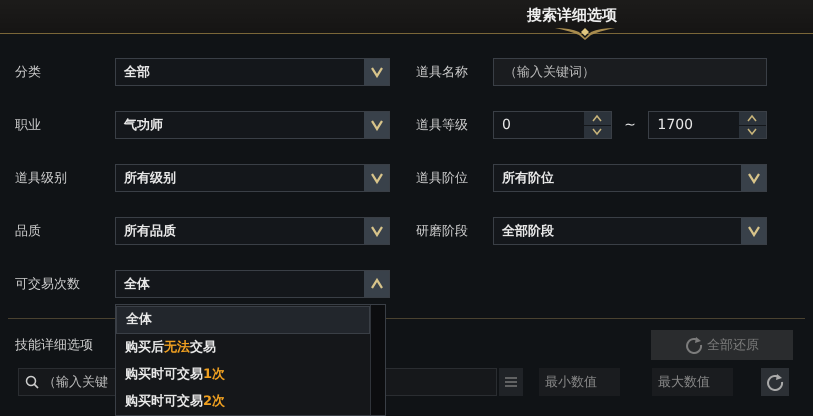 The height and width of the screenshot is (416, 813). Describe the element at coordinates (252, 72) in the screenshot. I see `dropdown-select: 全部` at that location.